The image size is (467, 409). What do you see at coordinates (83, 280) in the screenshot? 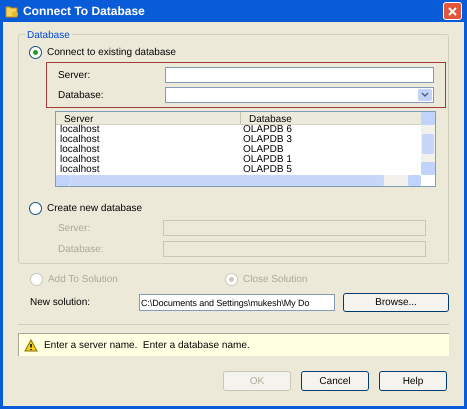
I see `radio-label: Add To Solution` at bounding box center [83, 280].